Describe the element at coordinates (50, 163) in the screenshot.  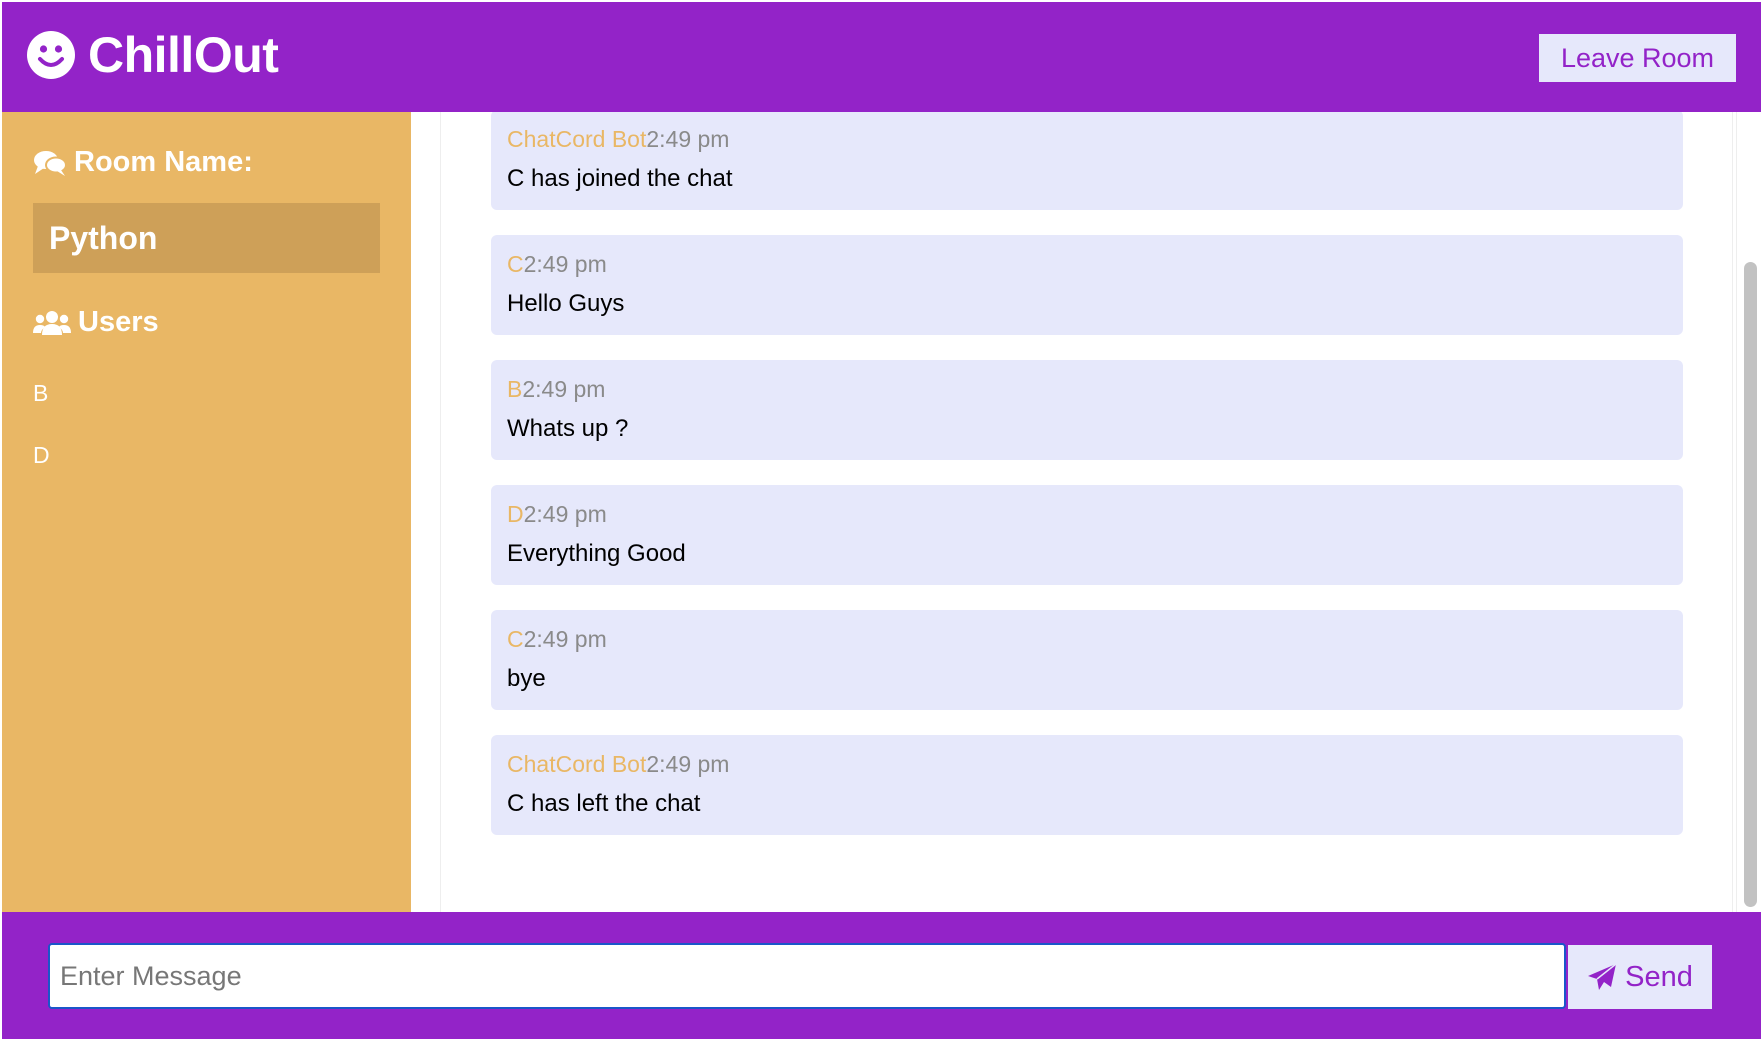
I see `comments-icon` at that location.